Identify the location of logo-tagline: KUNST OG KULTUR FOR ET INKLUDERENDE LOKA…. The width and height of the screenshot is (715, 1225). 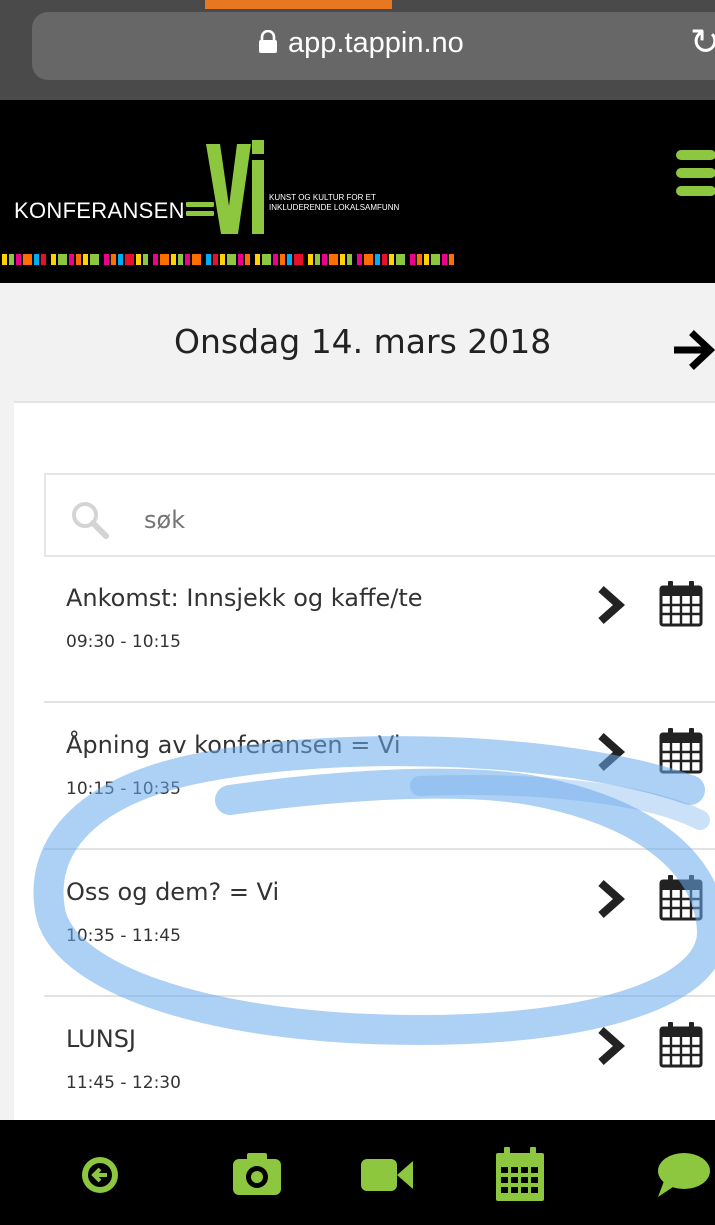
(334, 203).